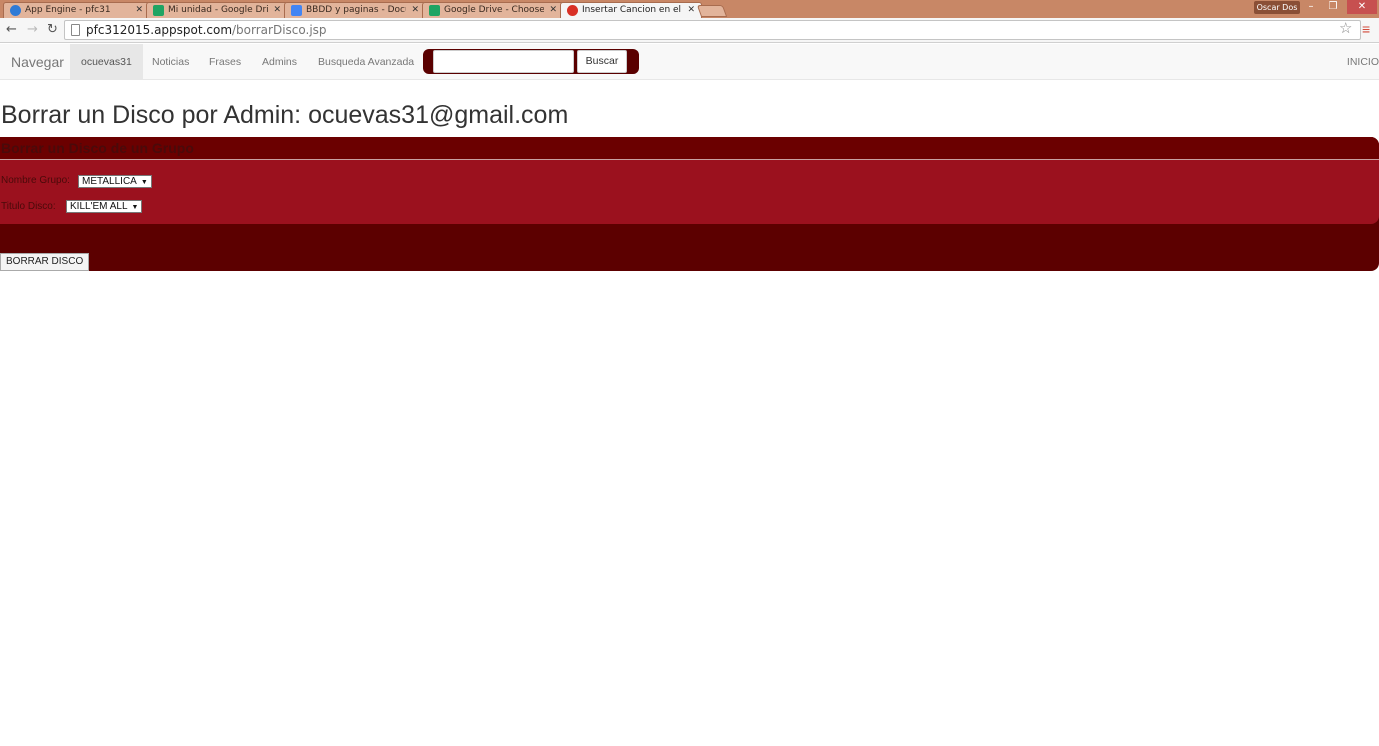  What do you see at coordinates (225, 62) in the screenshot?
I see `nav-link-frases: Frases` at bounding box center [225, 62].